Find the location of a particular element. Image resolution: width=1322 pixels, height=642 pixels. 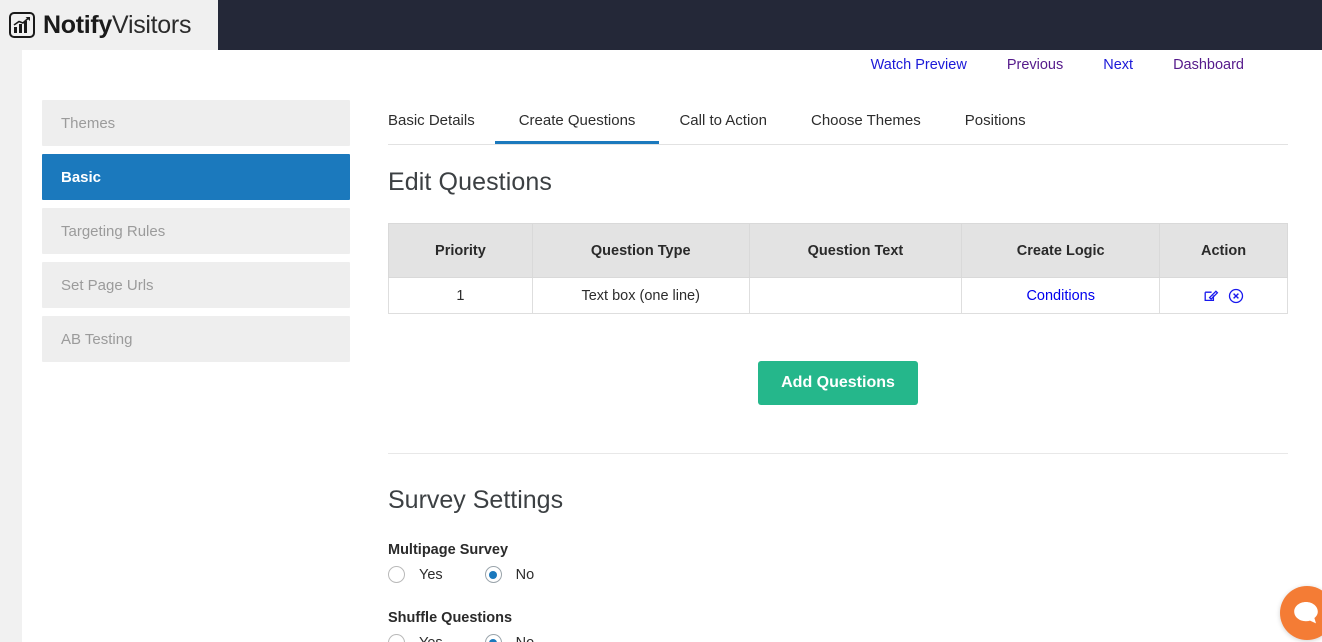

column-header-priority: Priority is located at coordinates (460, 250).